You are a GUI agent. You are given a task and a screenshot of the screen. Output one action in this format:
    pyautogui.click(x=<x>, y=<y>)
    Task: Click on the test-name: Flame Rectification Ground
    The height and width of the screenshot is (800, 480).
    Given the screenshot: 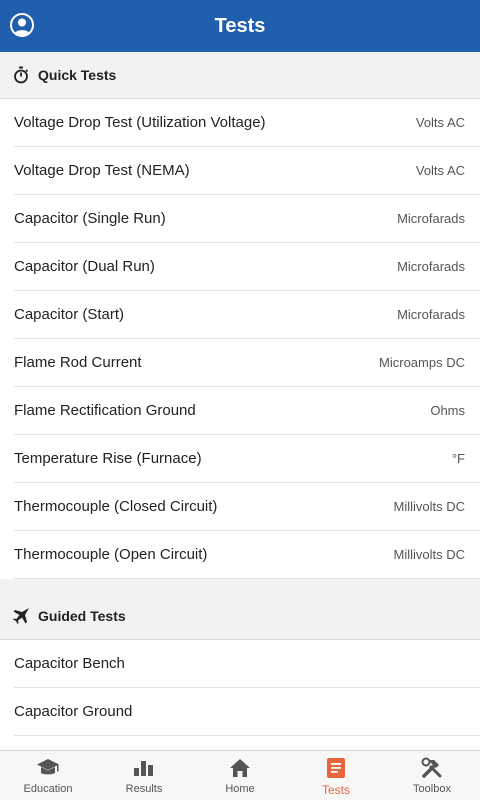 What is the action you would take?
    pyautogui.click(x=105, y=410)
    